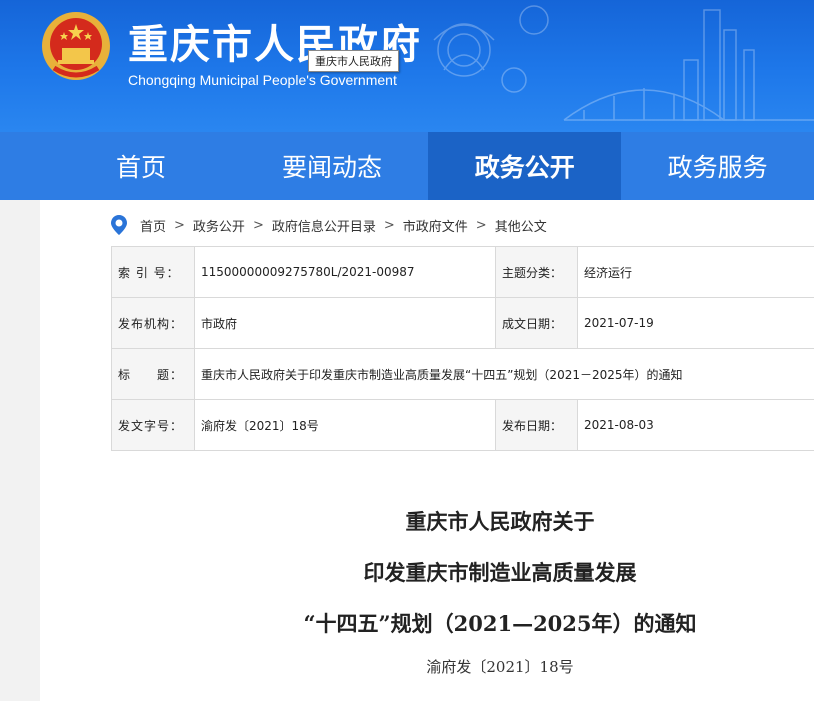 The height and width of the screenshot is (701, 814). What do you see at coordinates (536, 272) in the screenshot?
I see `category-label: 主题分类：` at bounding box center [536, 272].